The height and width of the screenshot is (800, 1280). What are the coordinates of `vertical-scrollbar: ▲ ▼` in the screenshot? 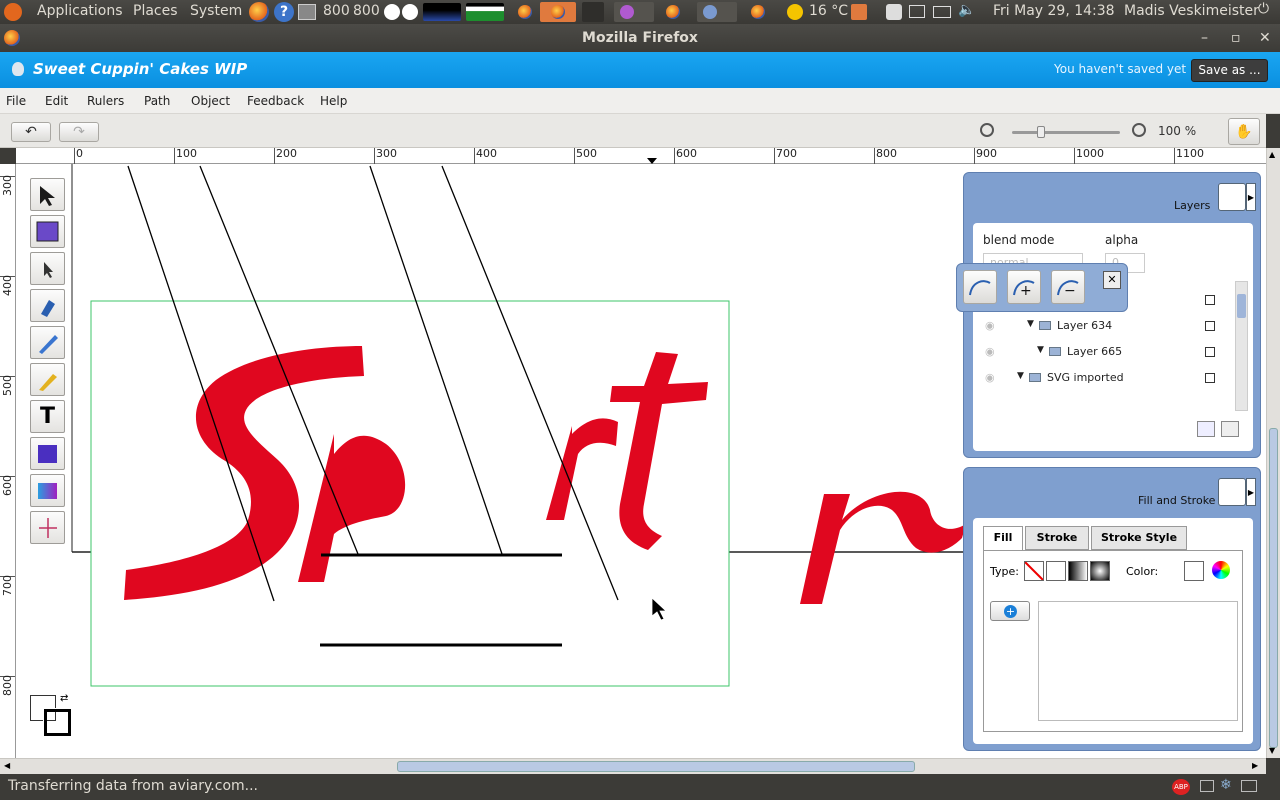 It's located at (1273, 453).